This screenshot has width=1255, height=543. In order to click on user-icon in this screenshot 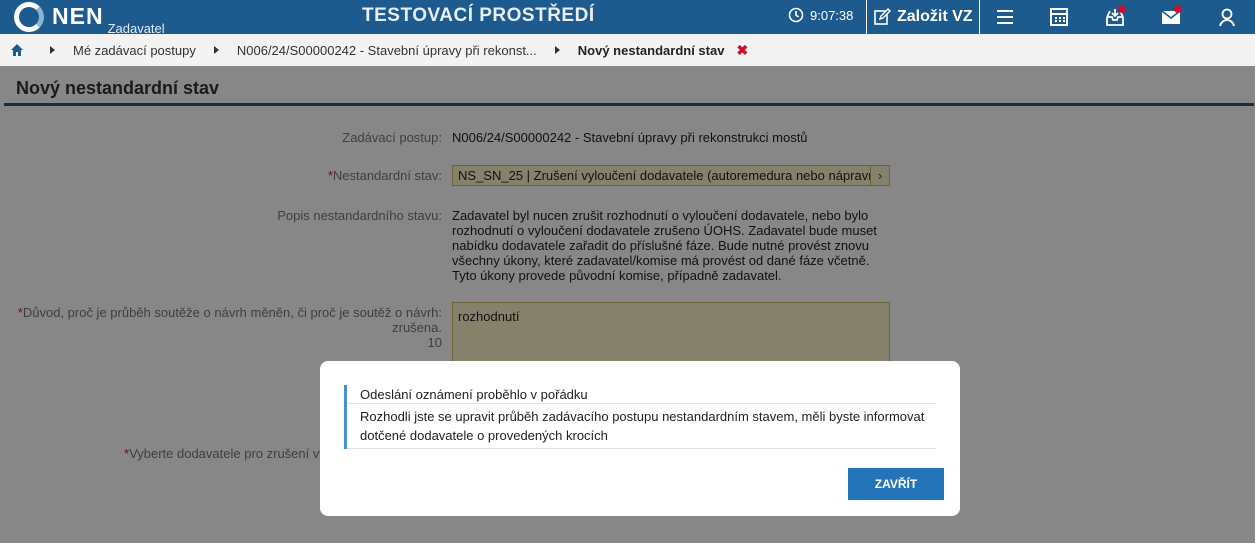, I will do `click(1227, 17)`.